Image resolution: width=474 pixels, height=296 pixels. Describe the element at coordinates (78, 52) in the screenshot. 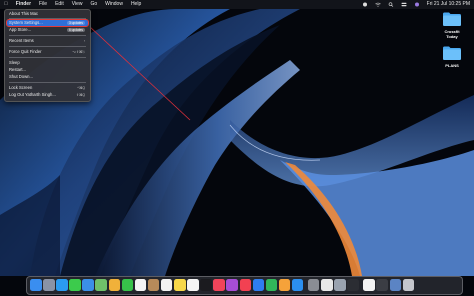

I see `shortcut-label: ⌥⇧⌘⎋` at that location.